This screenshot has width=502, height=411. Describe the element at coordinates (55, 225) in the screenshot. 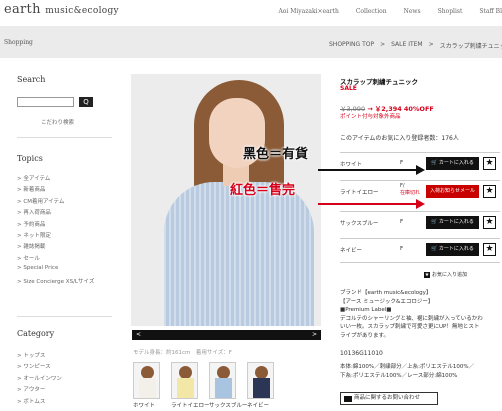

I see `topic-link: > 予約商品` at that location.